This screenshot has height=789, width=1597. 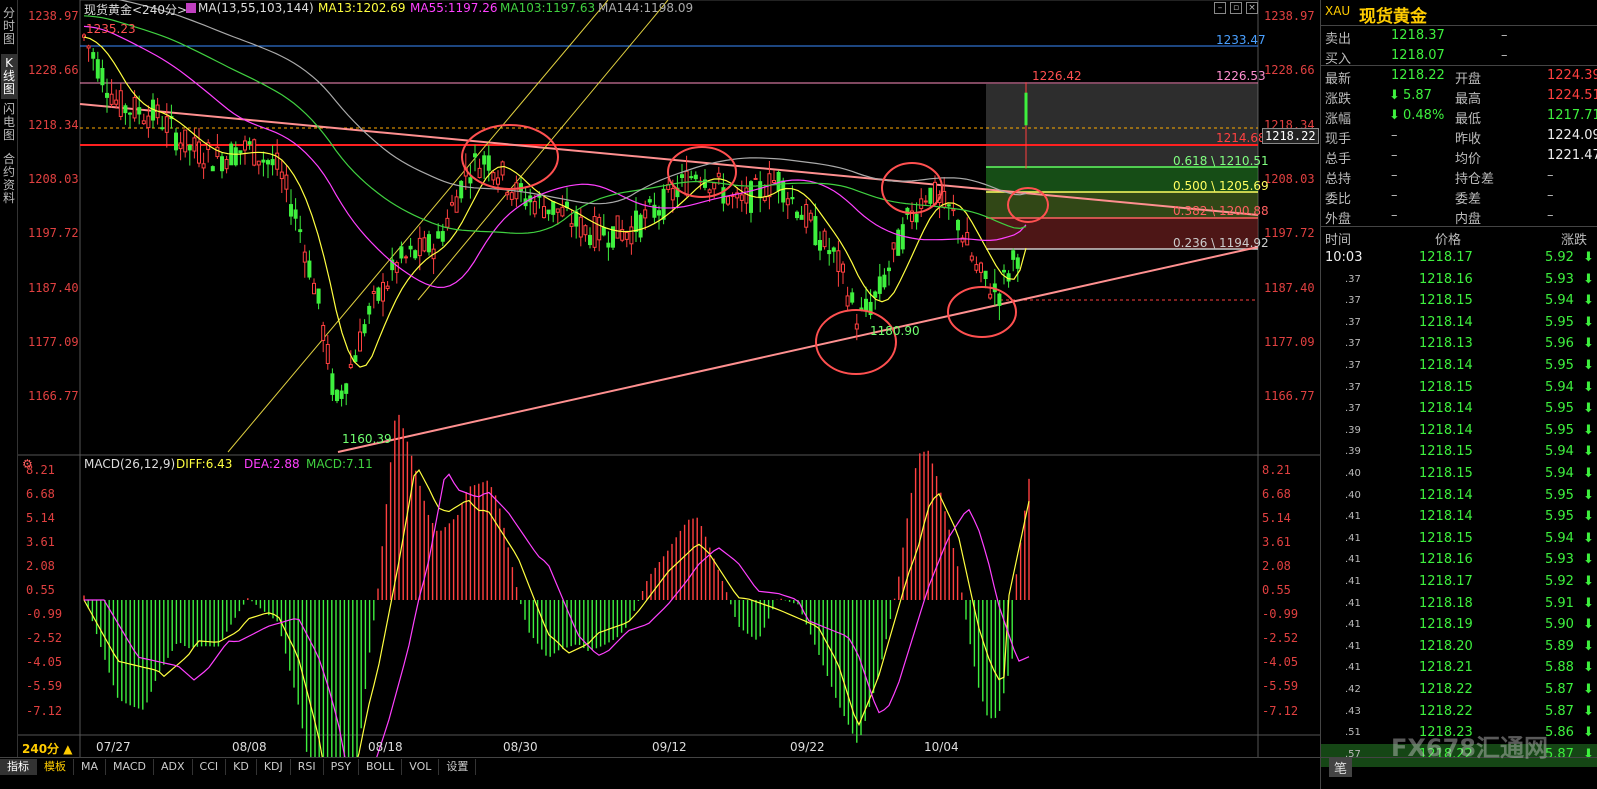 What do you see at coordinates (1459, 431) in the screenshot?
I see `tick-row: .39 1218.14 5.95 ⬇` at bounding box center [1459, 431].